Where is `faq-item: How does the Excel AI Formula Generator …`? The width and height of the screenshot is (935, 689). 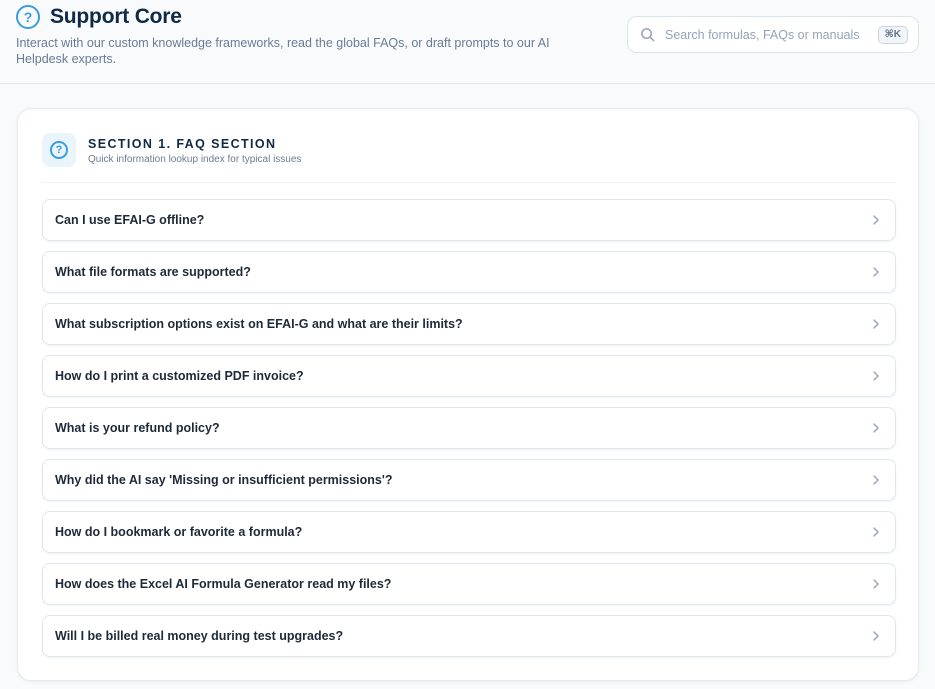
faq-item: How does the Excel AI Formula Generator … is located at coordinates (469, 584).